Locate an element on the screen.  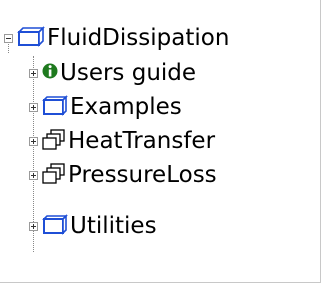
tree-item-label: Users guide is located at coordinates (128, 73).